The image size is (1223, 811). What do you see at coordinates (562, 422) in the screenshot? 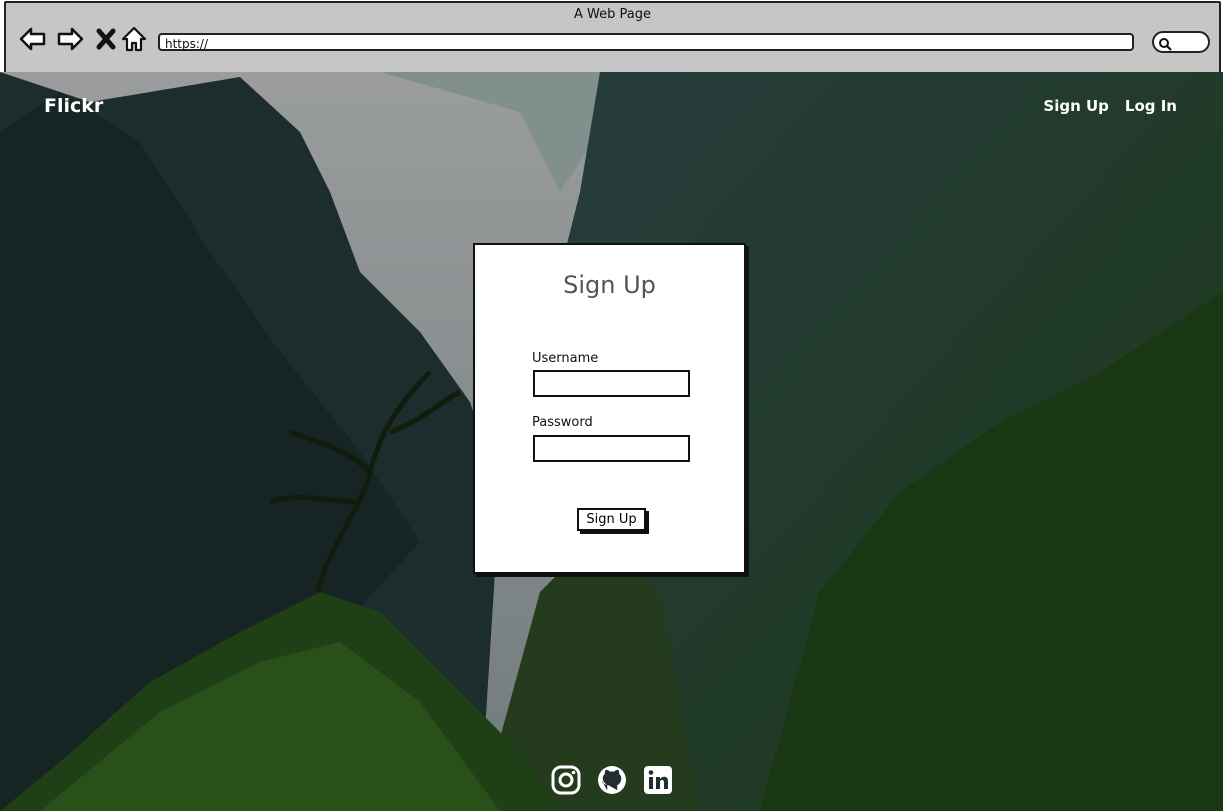
I see `password-label: Password` at bounding box center [562, 422].